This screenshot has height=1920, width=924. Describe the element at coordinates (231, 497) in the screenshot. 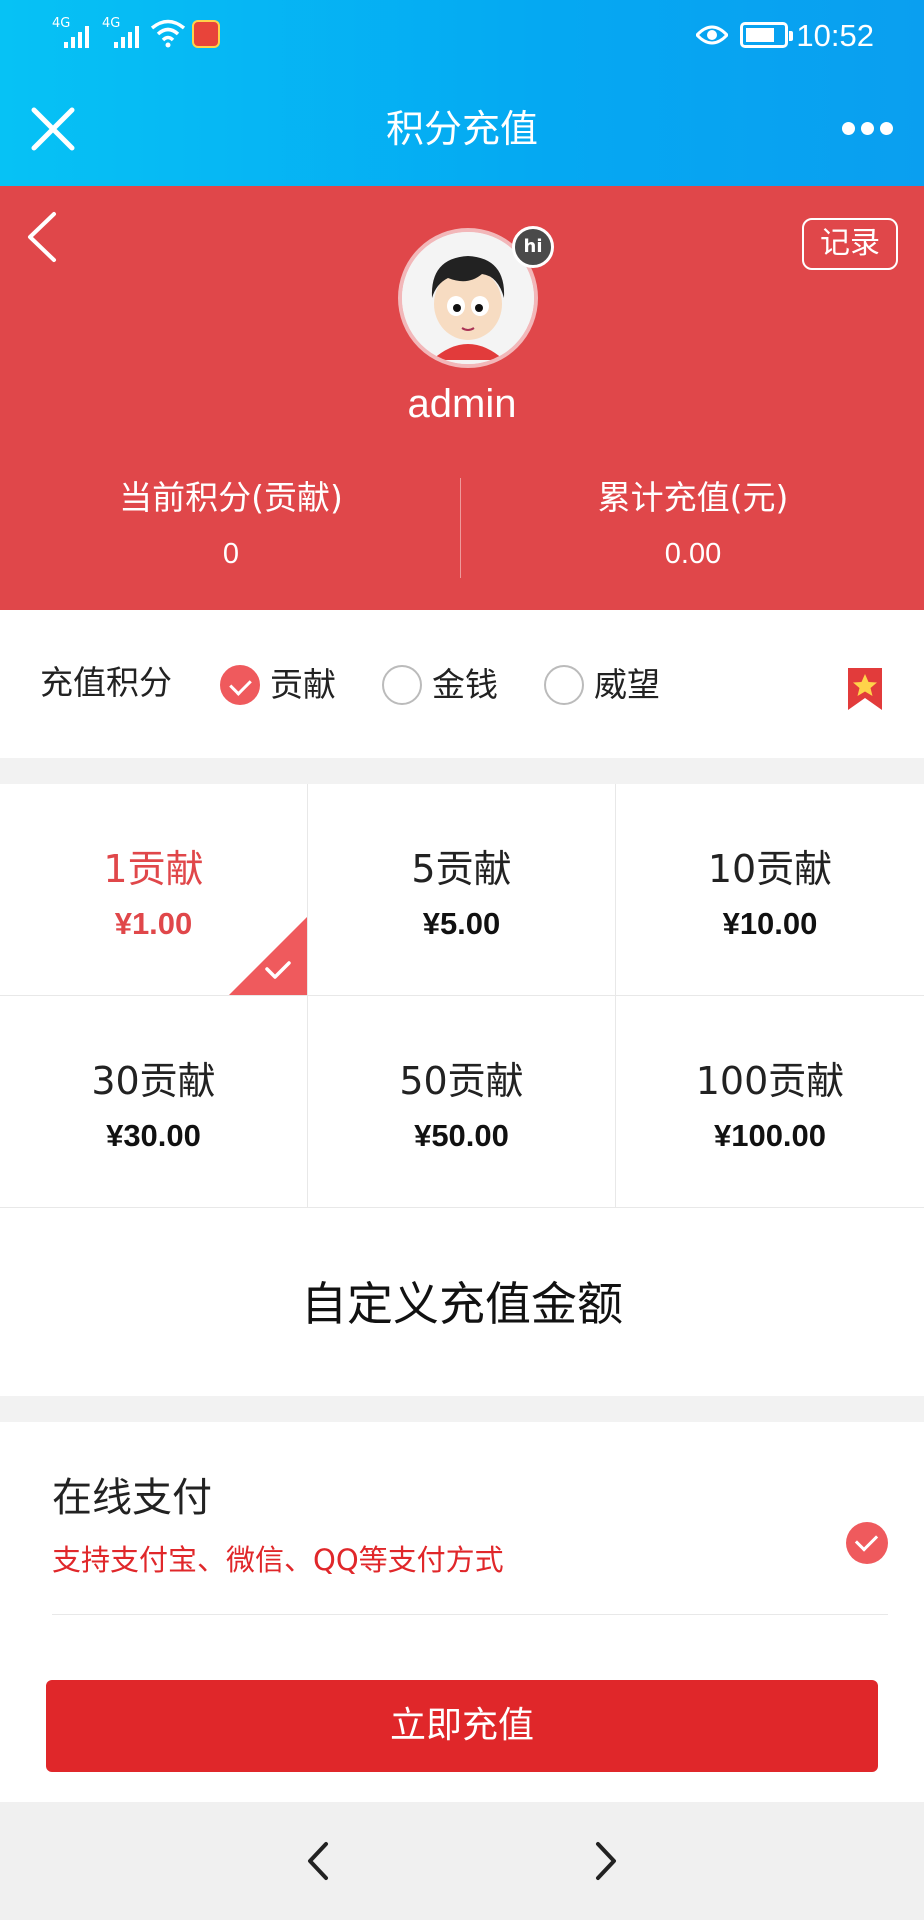

I see `stat-label: 当前积分(贡献)` at that location.